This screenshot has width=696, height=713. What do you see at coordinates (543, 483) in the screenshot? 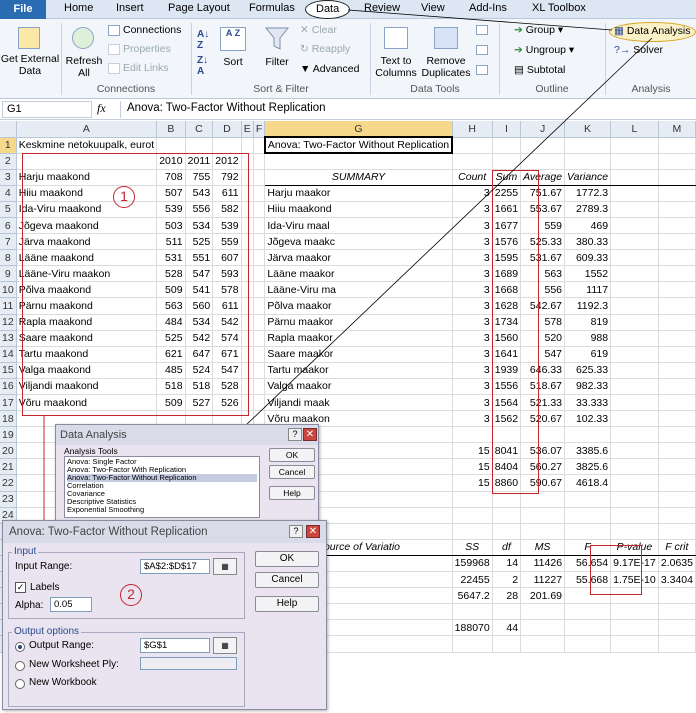
I see `cell: 590.67` at bounding box center [543, 483].